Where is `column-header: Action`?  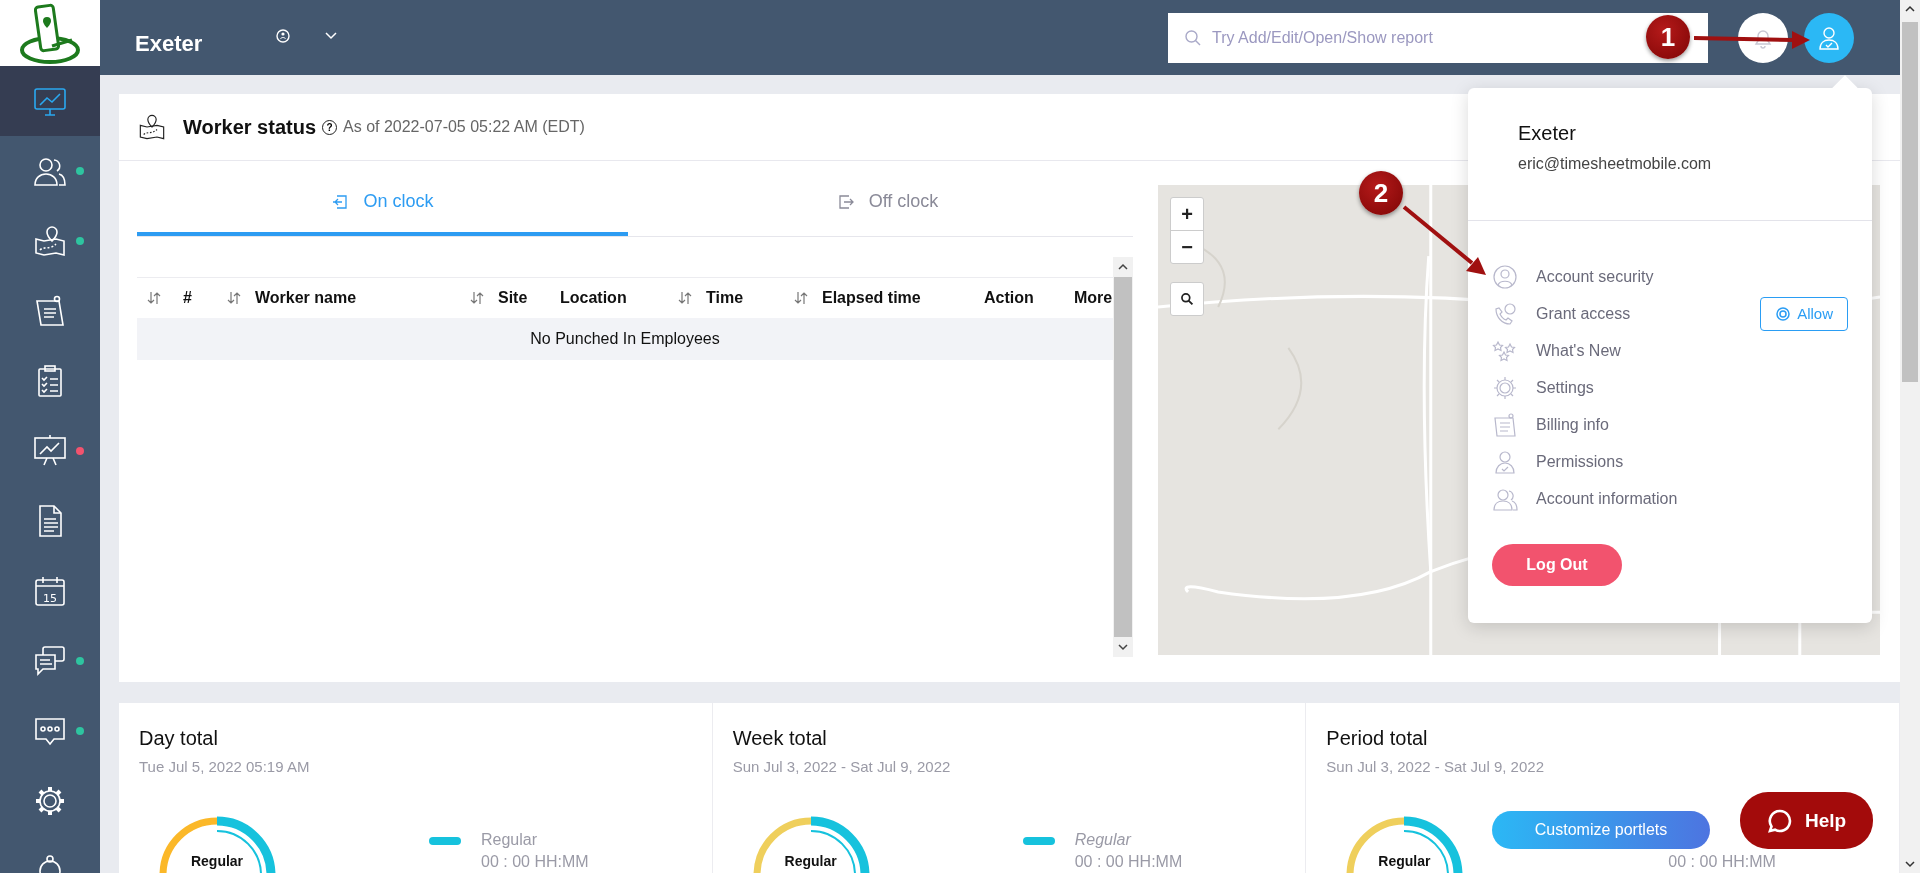 column-header: Action is located at coordinates (1009, 298).